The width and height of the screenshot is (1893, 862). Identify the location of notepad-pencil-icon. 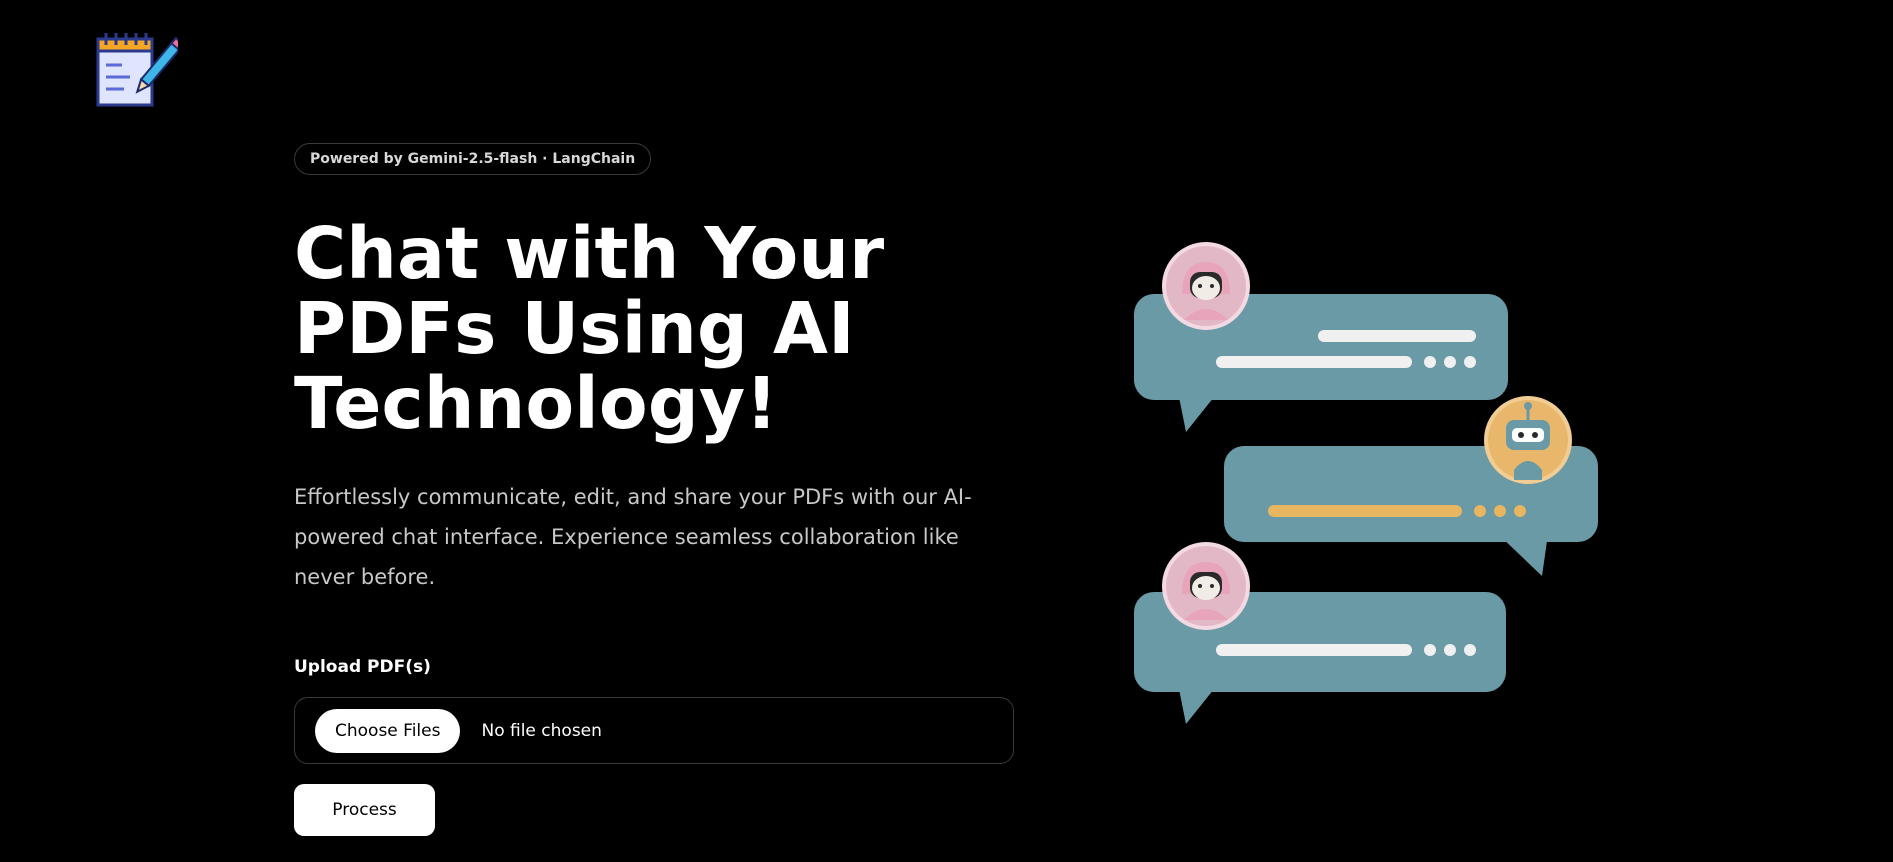
(137, 69).